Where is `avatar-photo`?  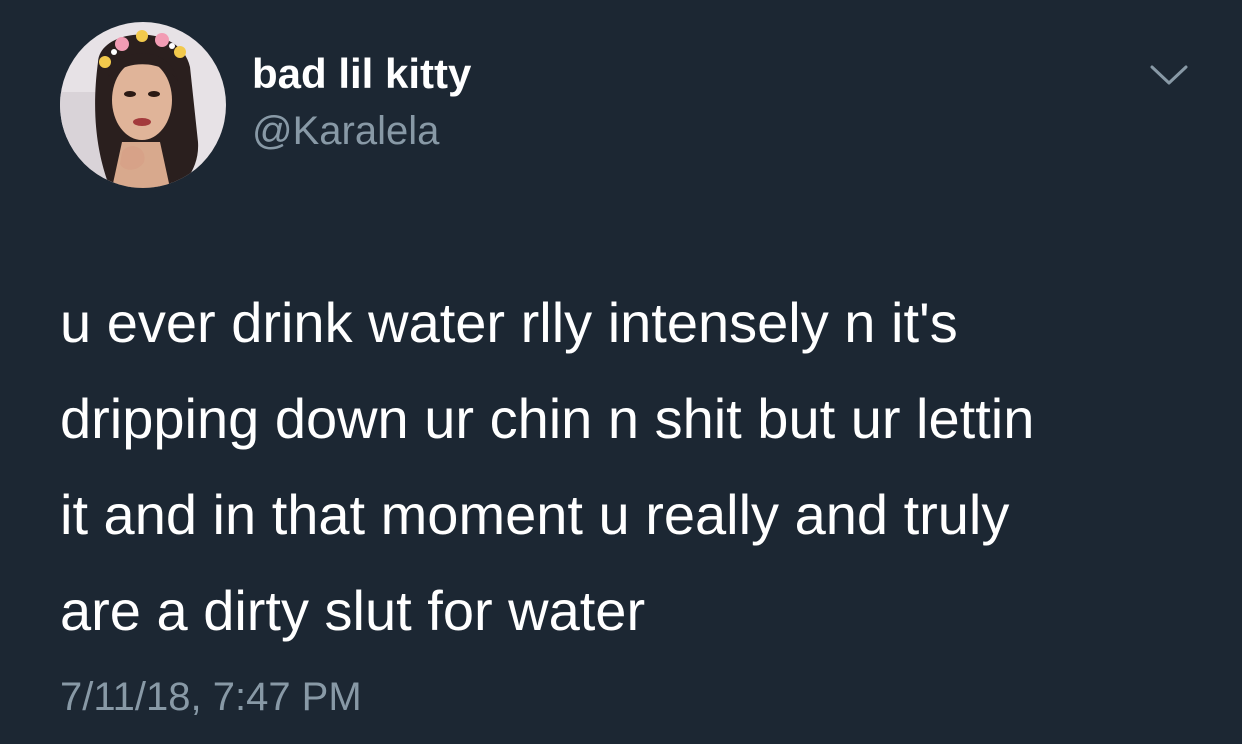 avatar-photo is located at coordinates (143, 105).